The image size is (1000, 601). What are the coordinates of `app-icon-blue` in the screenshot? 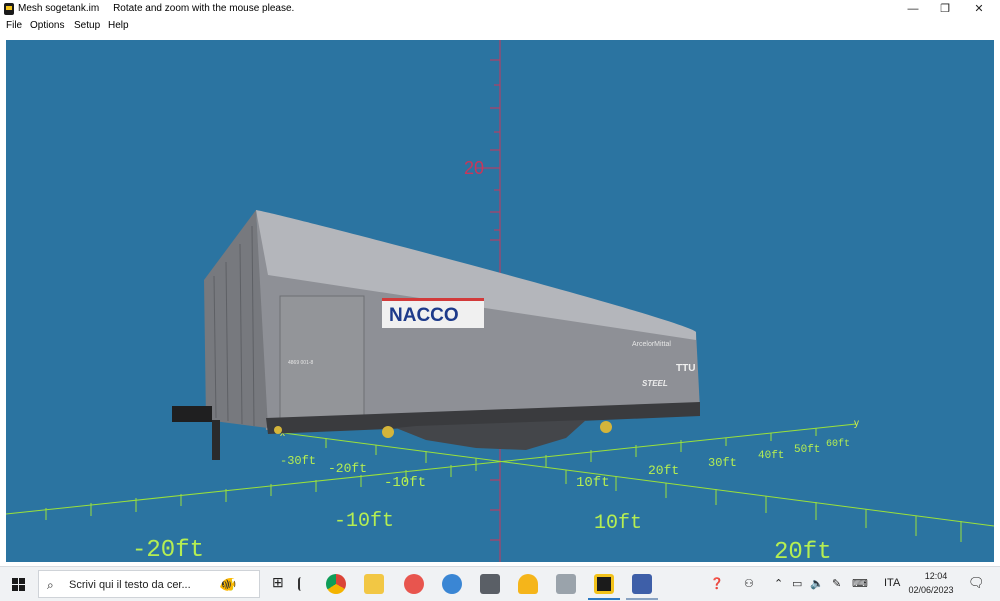 It's located at (452, 584).